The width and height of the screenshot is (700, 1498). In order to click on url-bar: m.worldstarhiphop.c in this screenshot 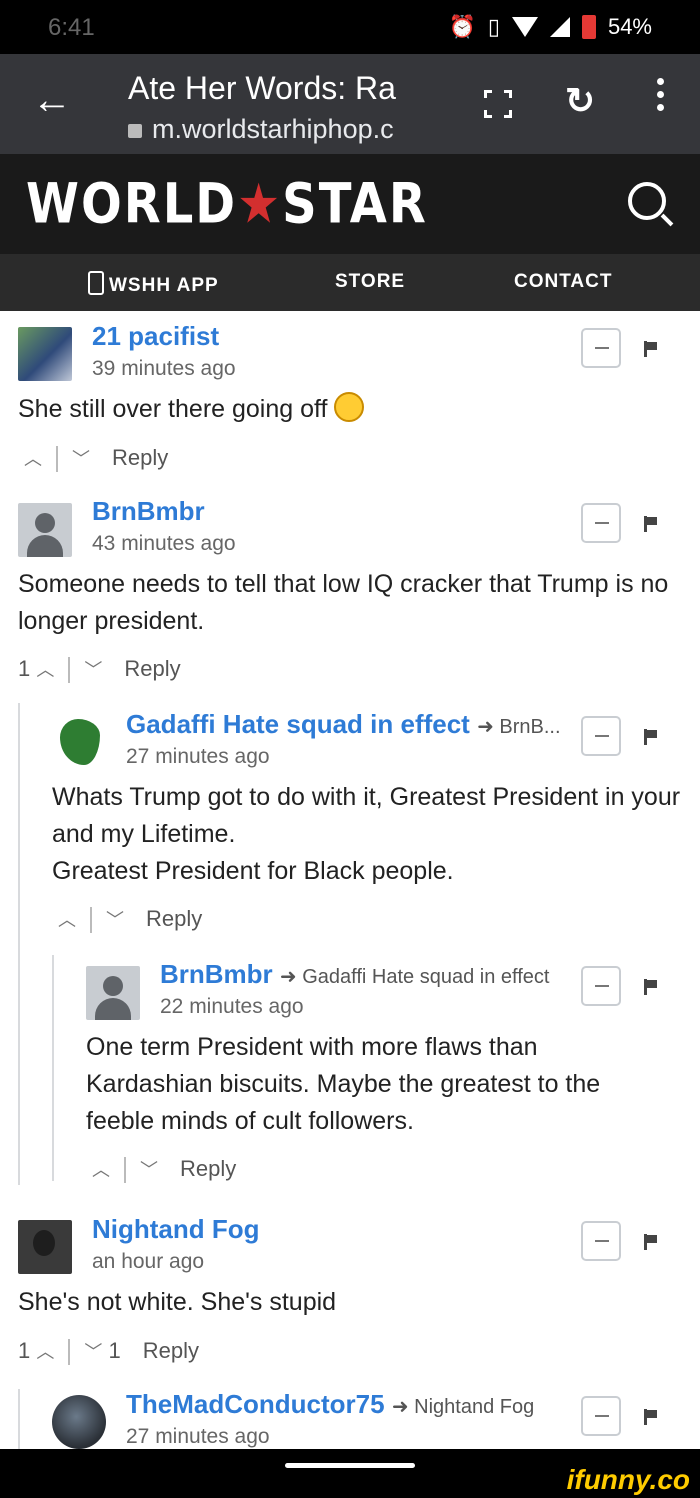, I will do `click(278, 129)`.